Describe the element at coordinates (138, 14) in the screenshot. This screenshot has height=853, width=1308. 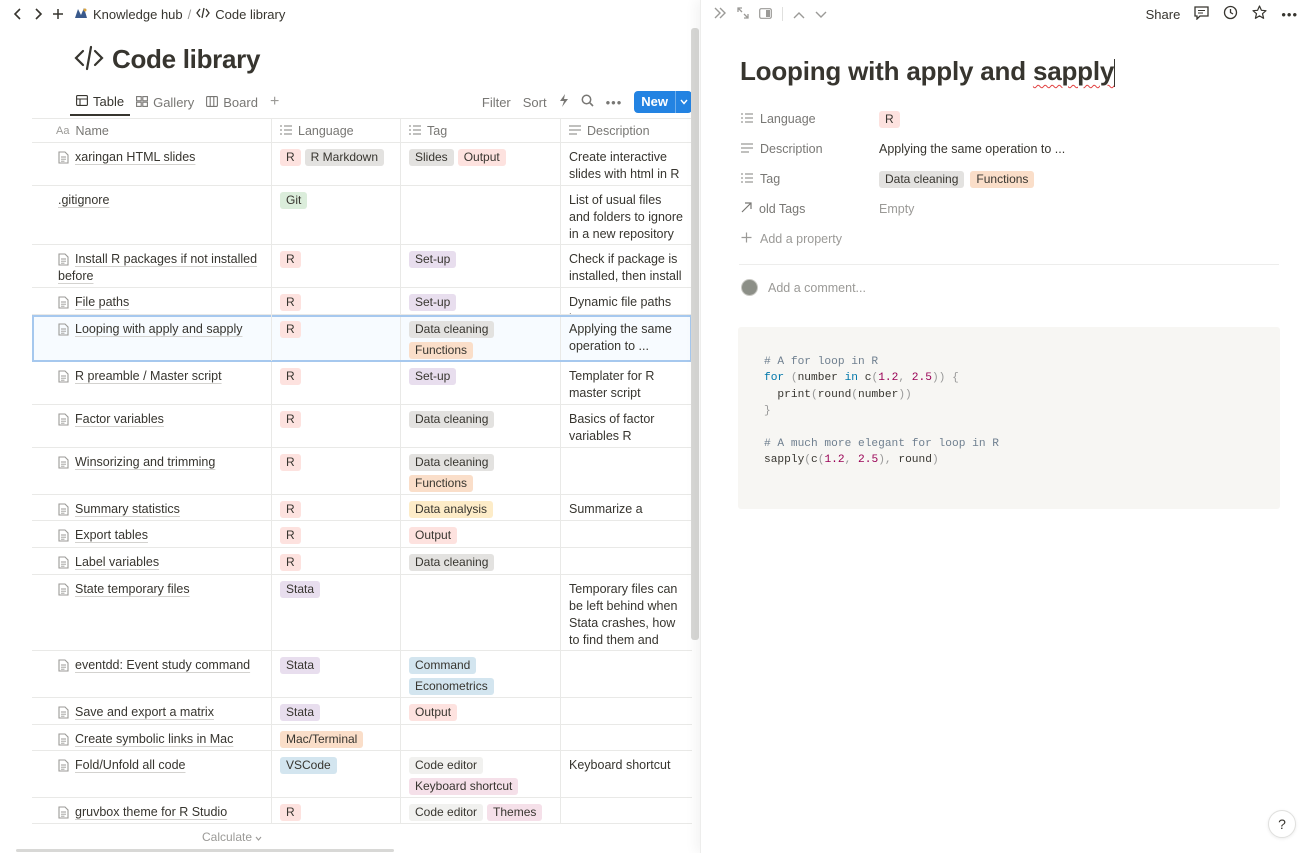
I see `breadcrumb-workspace: Knowledge hub` at that location.